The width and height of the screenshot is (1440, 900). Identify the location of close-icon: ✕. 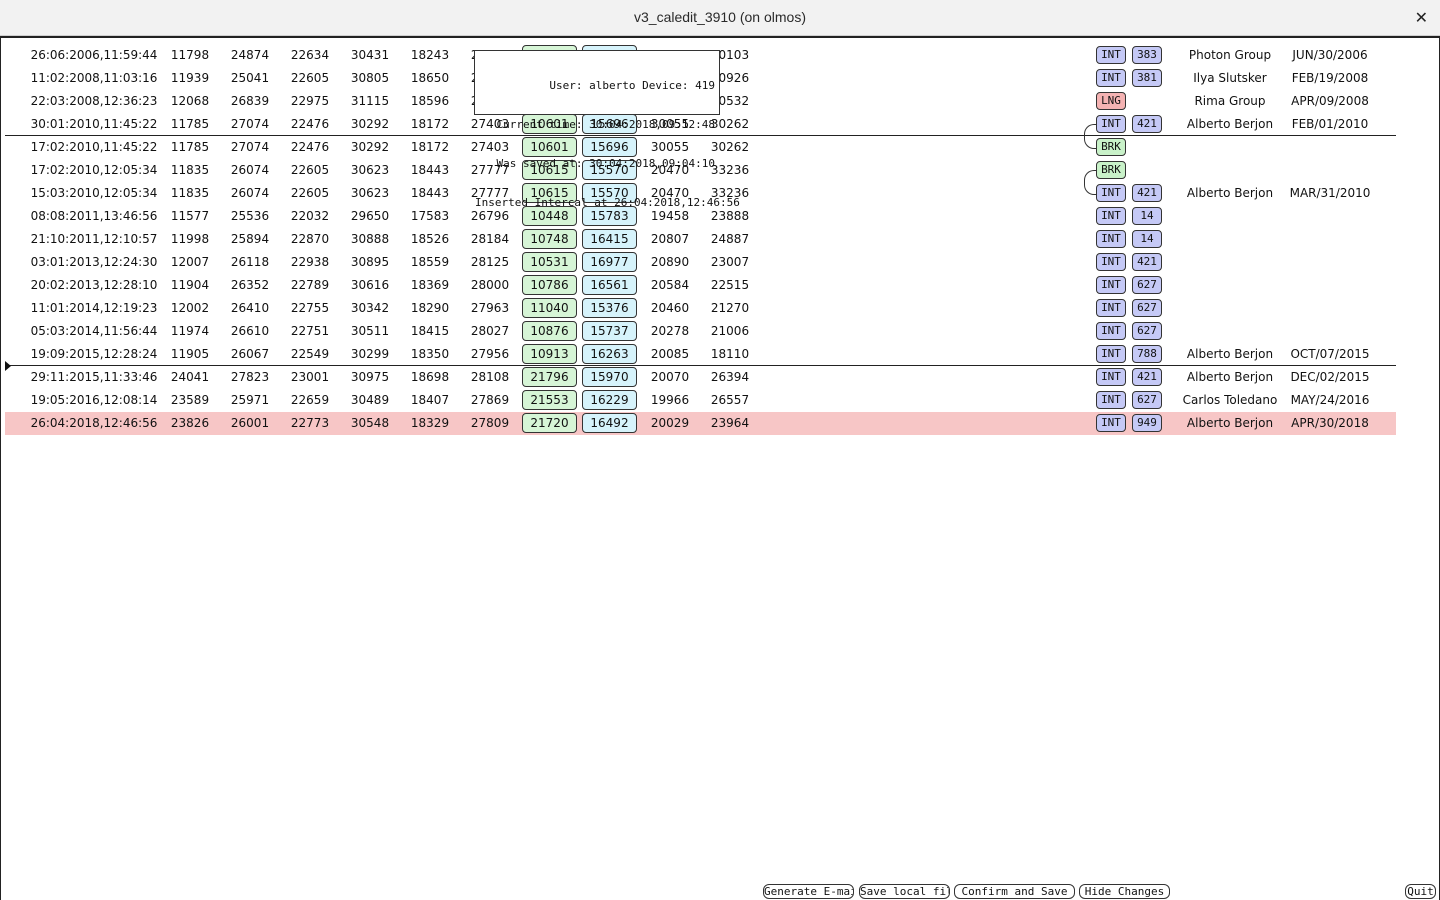
(1421, 18).